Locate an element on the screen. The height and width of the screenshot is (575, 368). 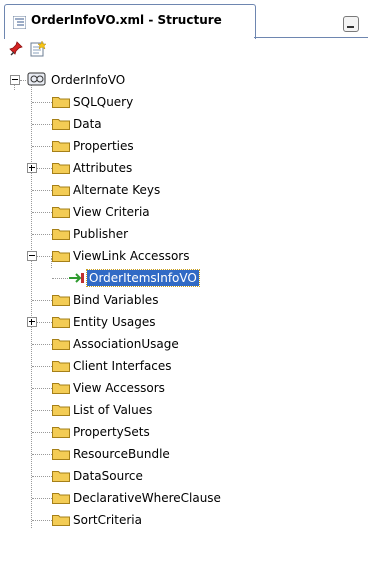
tree-item-label: PropertySets is located at coordinates (111, 432).